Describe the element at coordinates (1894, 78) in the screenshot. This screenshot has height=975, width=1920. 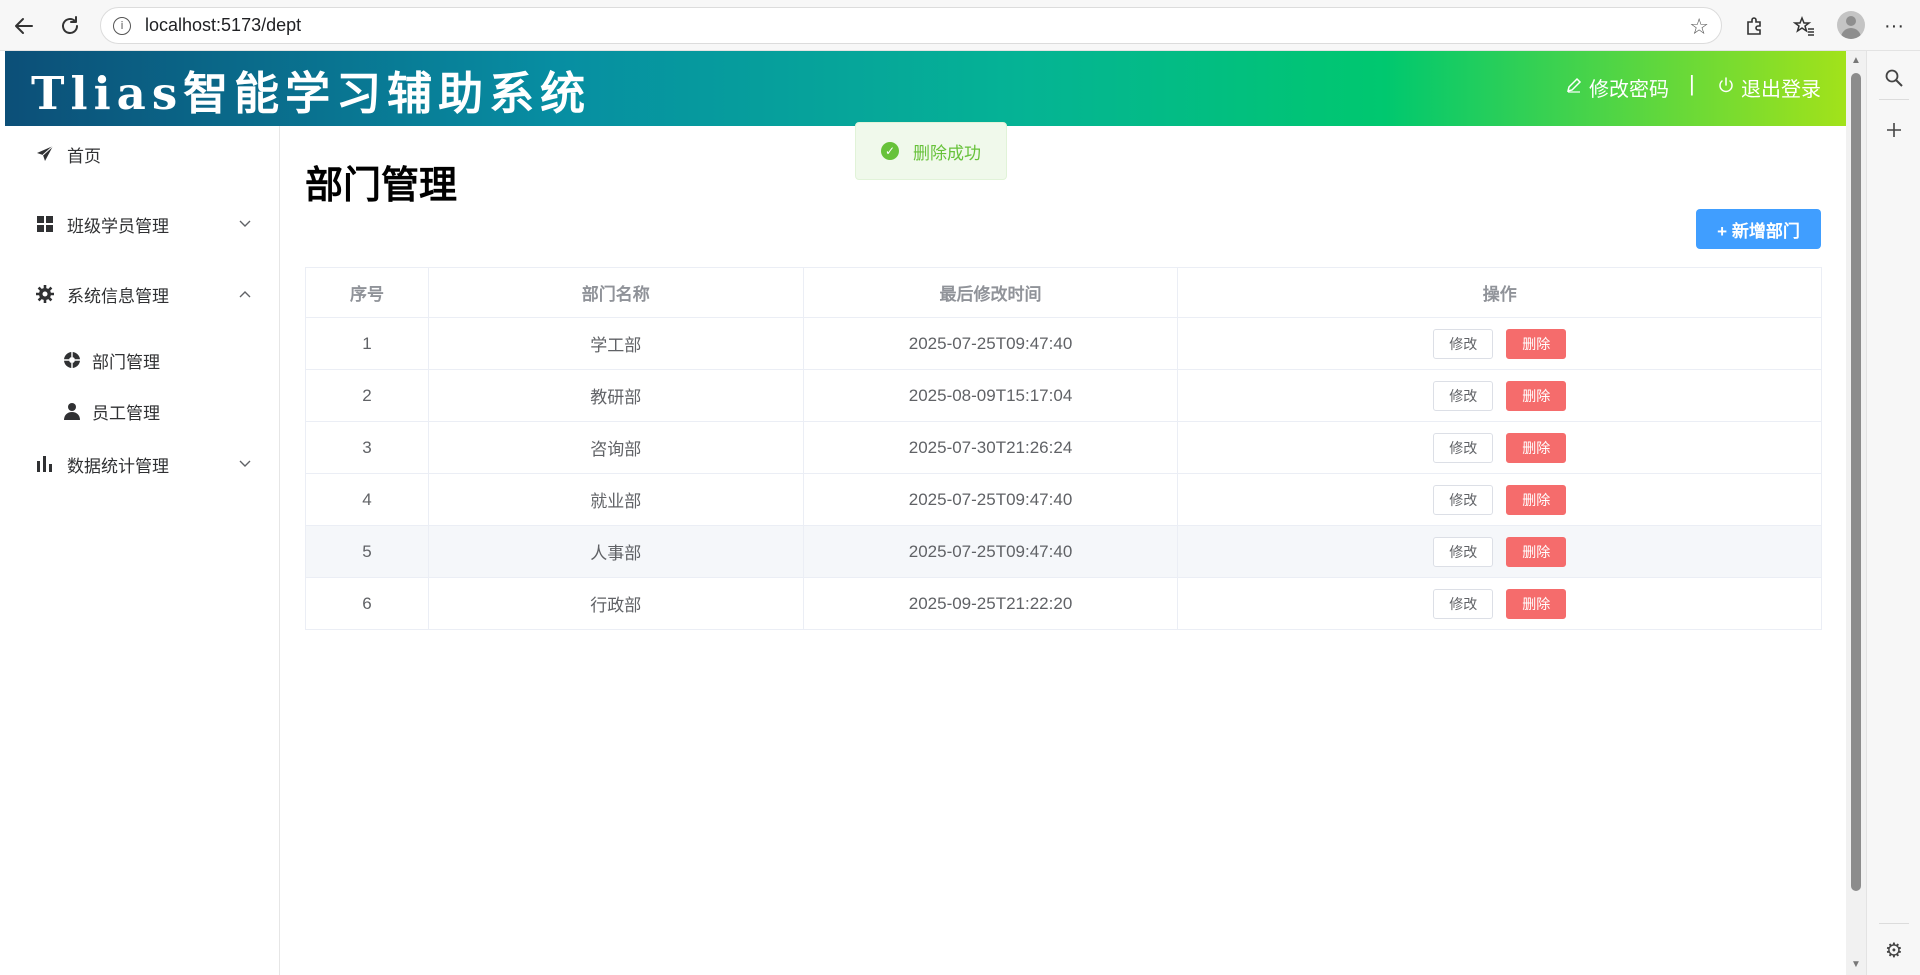
I see `search-icon` at that location.